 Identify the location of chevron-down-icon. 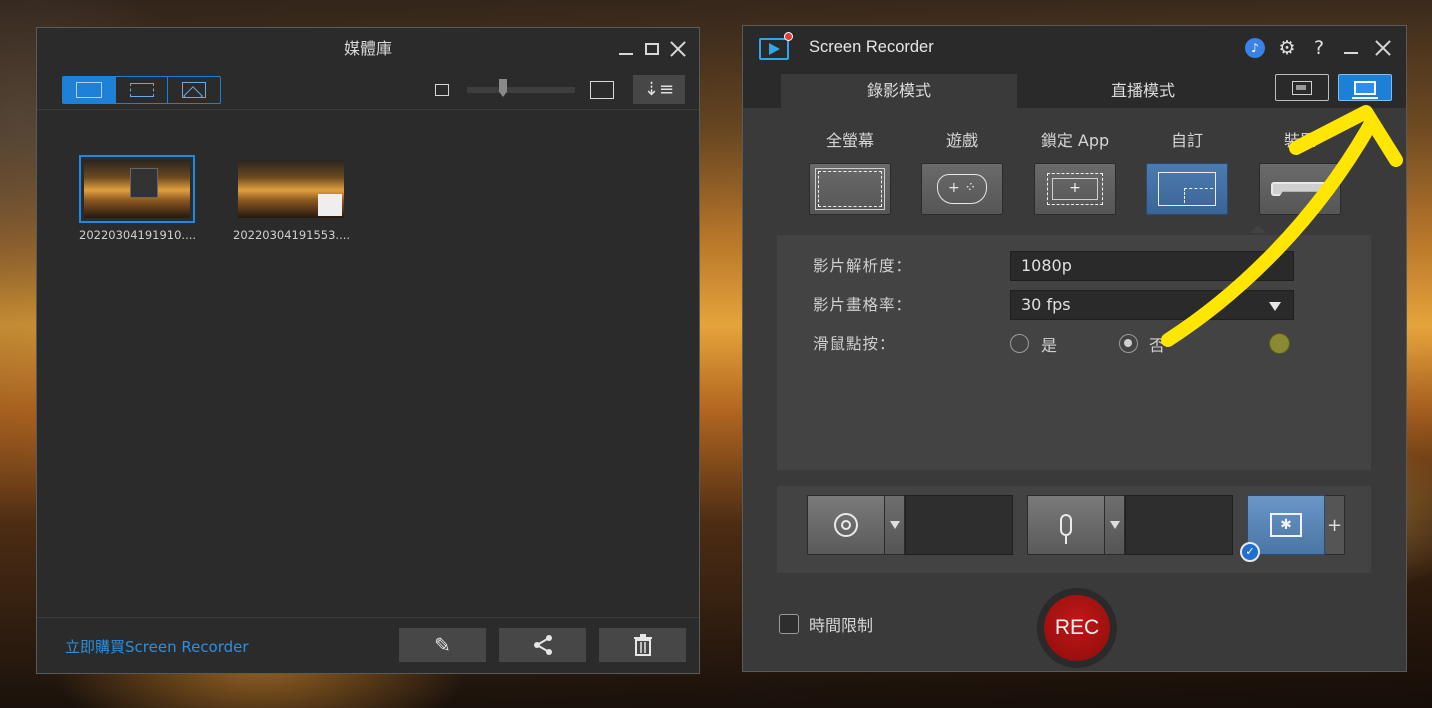
(1114, 525).